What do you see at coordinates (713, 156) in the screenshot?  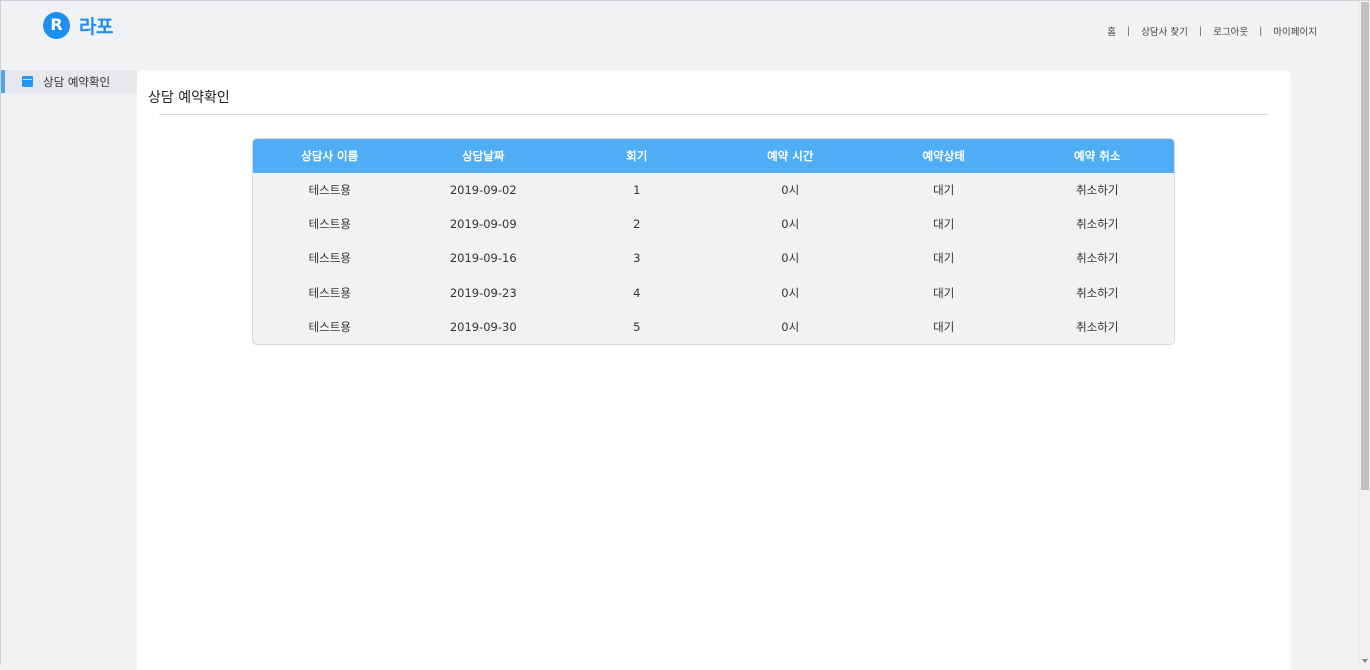 I see `table-header-row: 상담사 이름 상담날짜 회기 예약 시간 예약상태 예약 취소` at bounding box center [713, 156].